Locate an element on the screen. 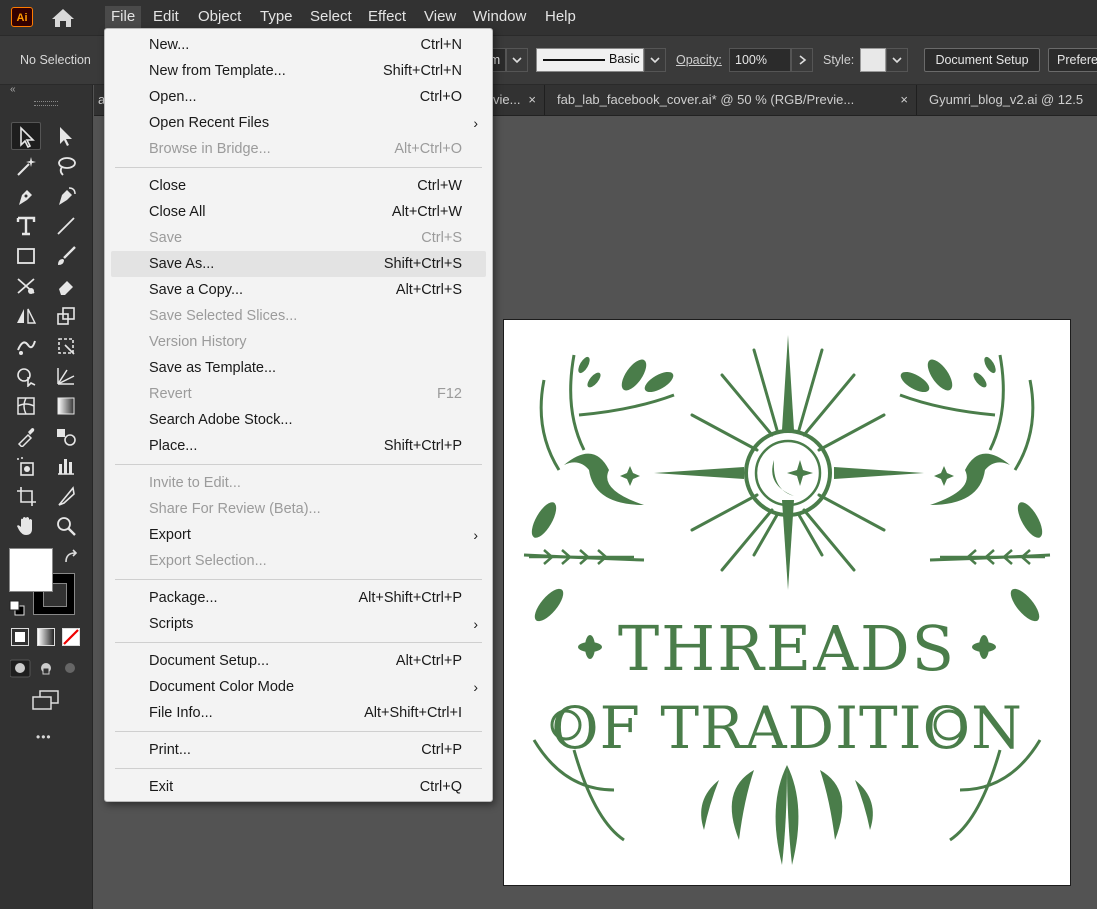 The image size is (1097, 909). preferences-button: Prefere is located at coordinates (1072, 60).